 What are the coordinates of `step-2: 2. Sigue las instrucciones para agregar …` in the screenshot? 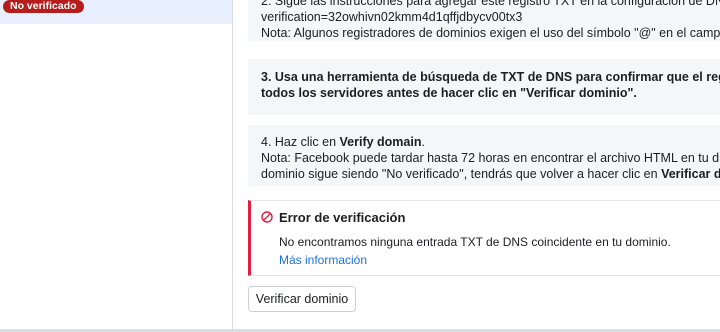 It's located at (484, 20).